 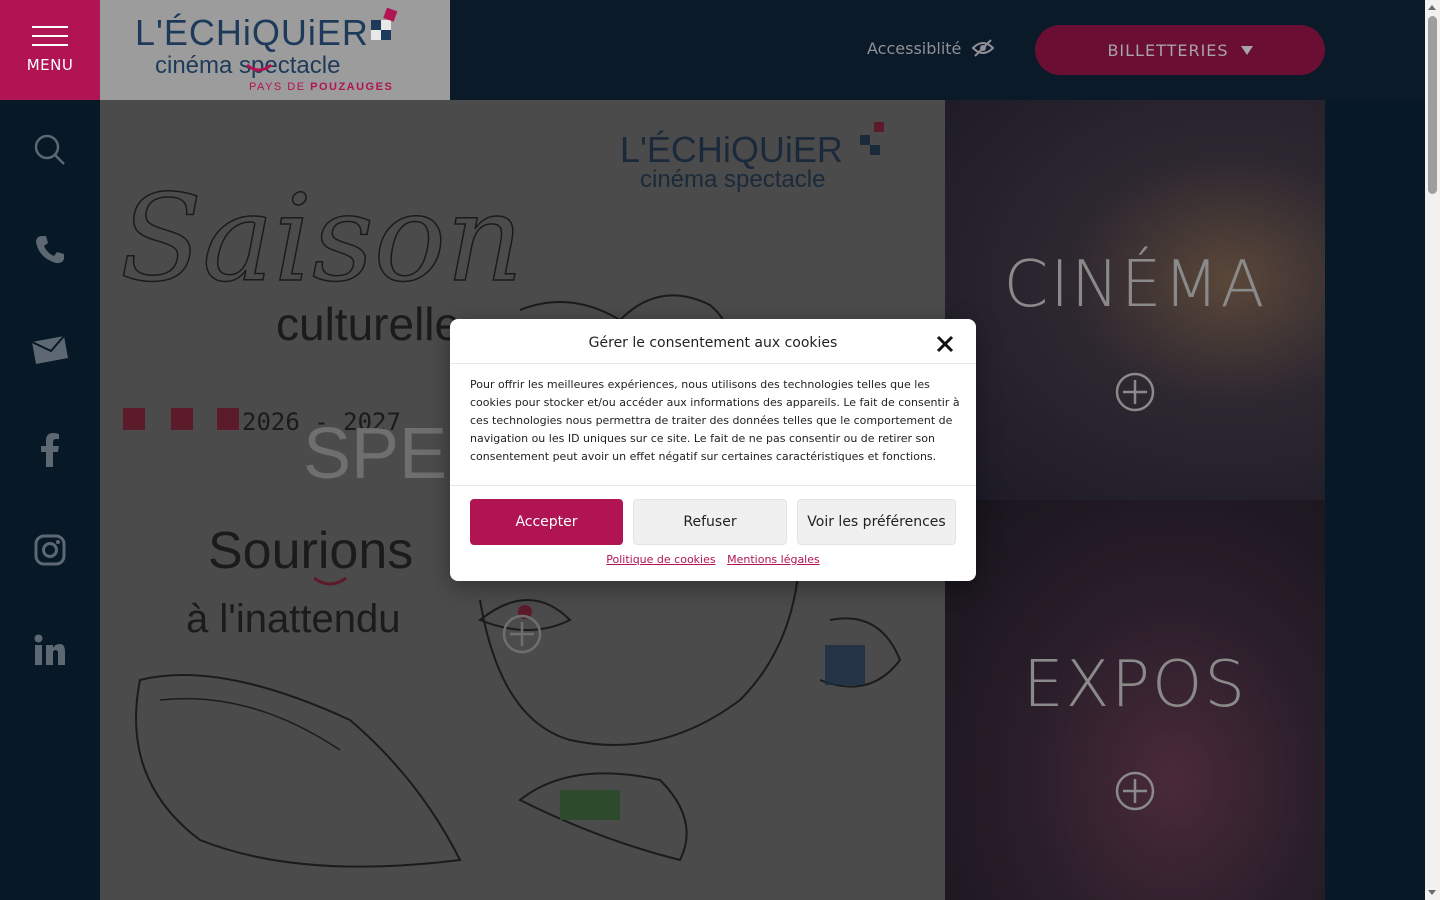 I want to click on instagram-icon, so click(x=50, y=550).